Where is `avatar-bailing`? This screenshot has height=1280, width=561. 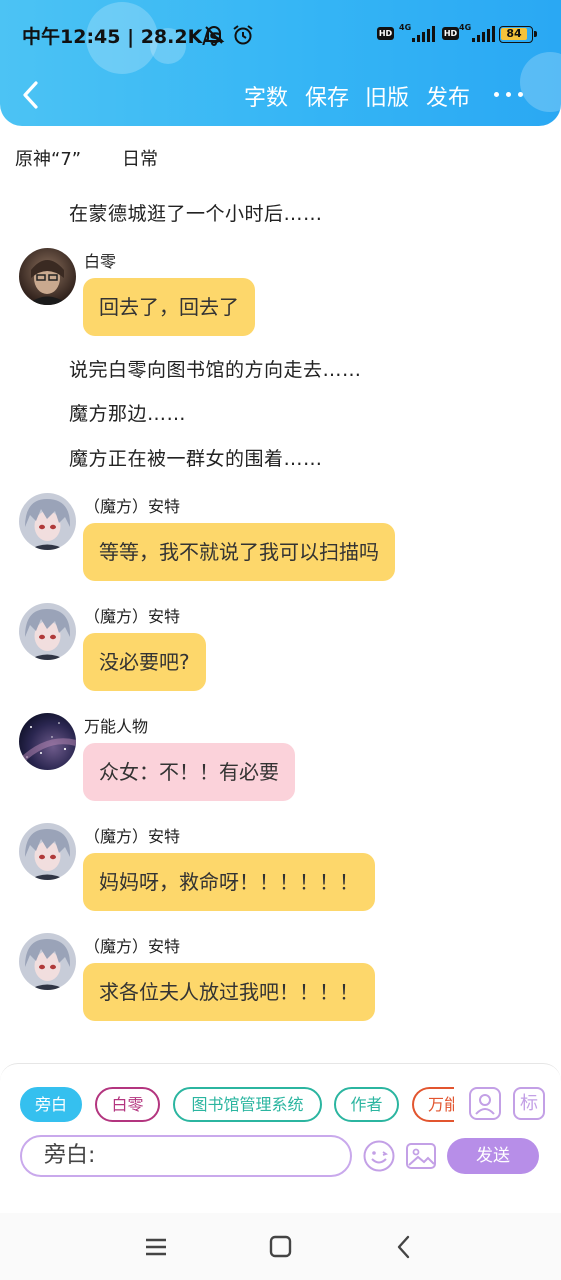 avatar-bailing is located at coordinates (47, 276).